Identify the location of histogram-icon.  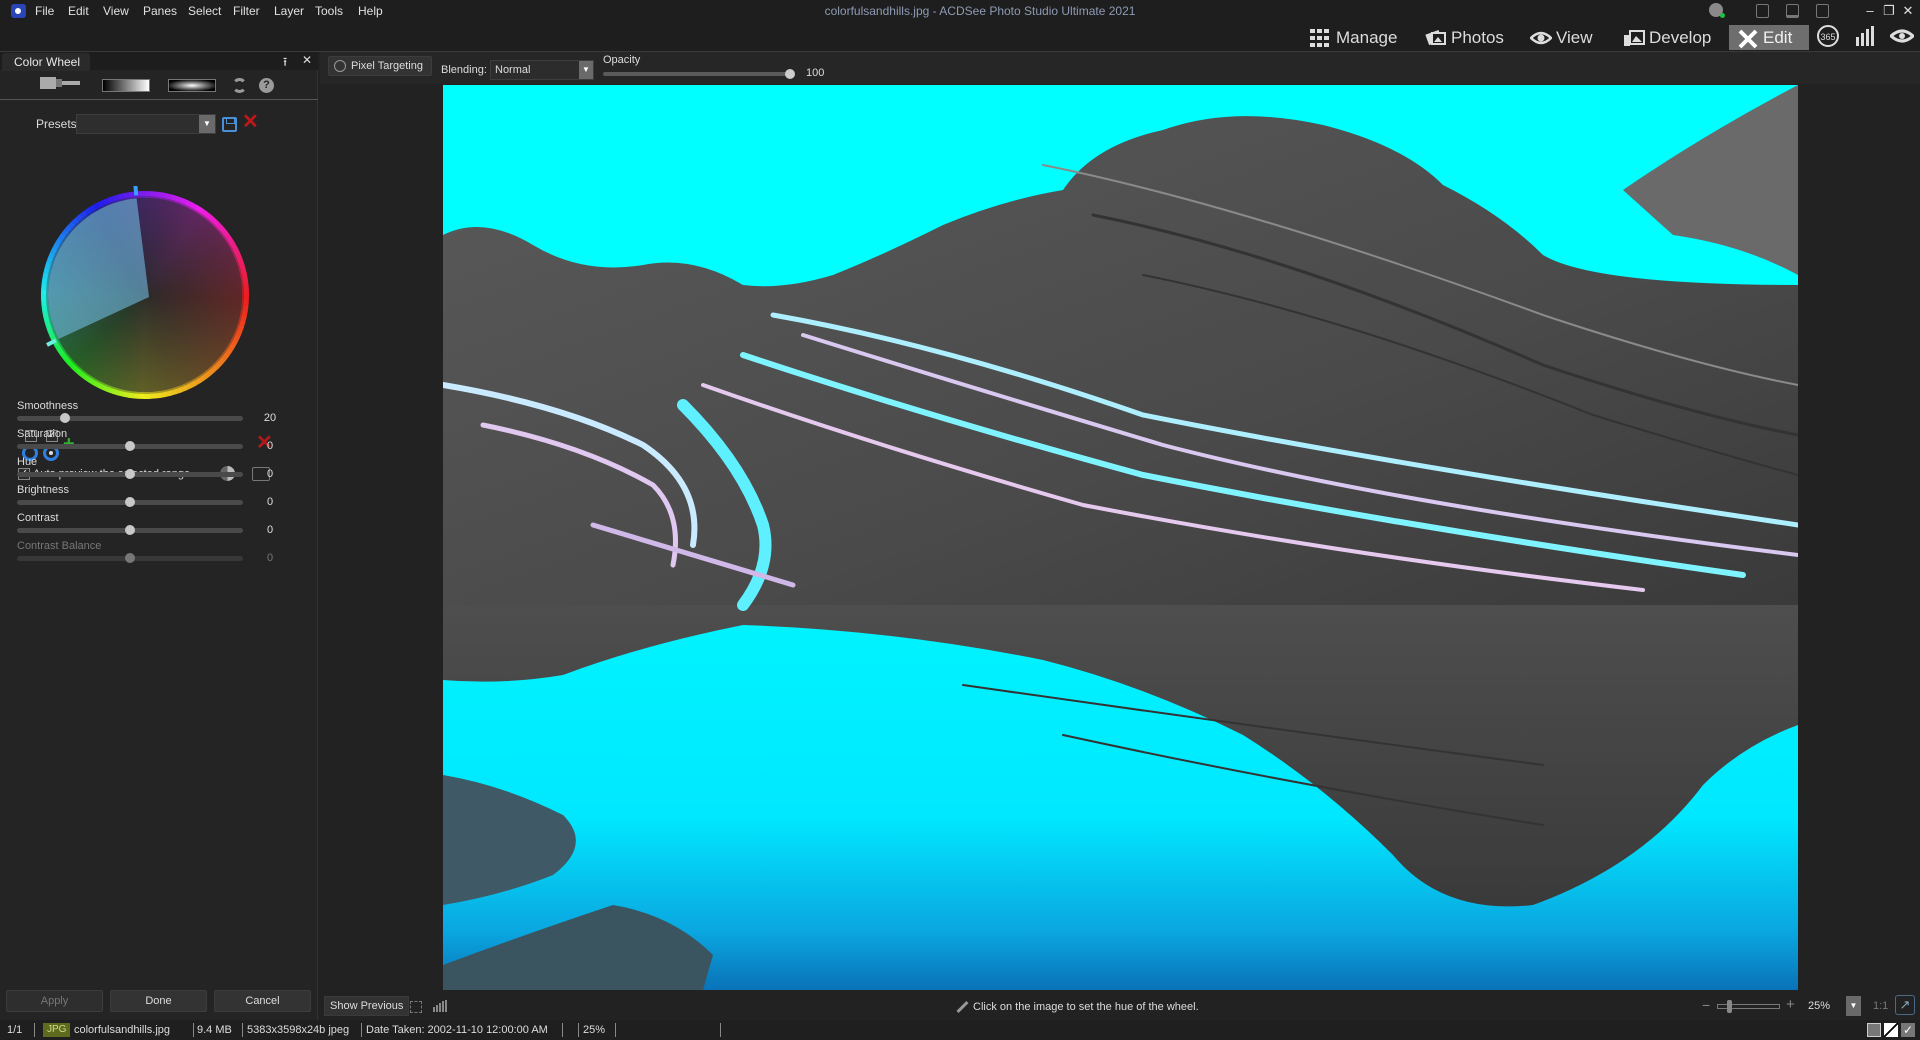
(440, 1006).